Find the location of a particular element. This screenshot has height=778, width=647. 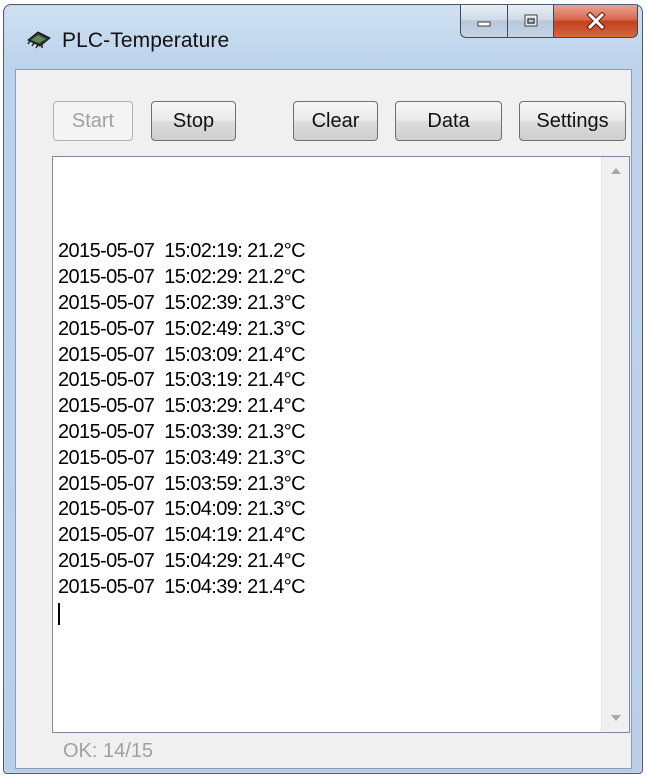

window-title: PLC-Temperature is located at coordinates (146, 40).